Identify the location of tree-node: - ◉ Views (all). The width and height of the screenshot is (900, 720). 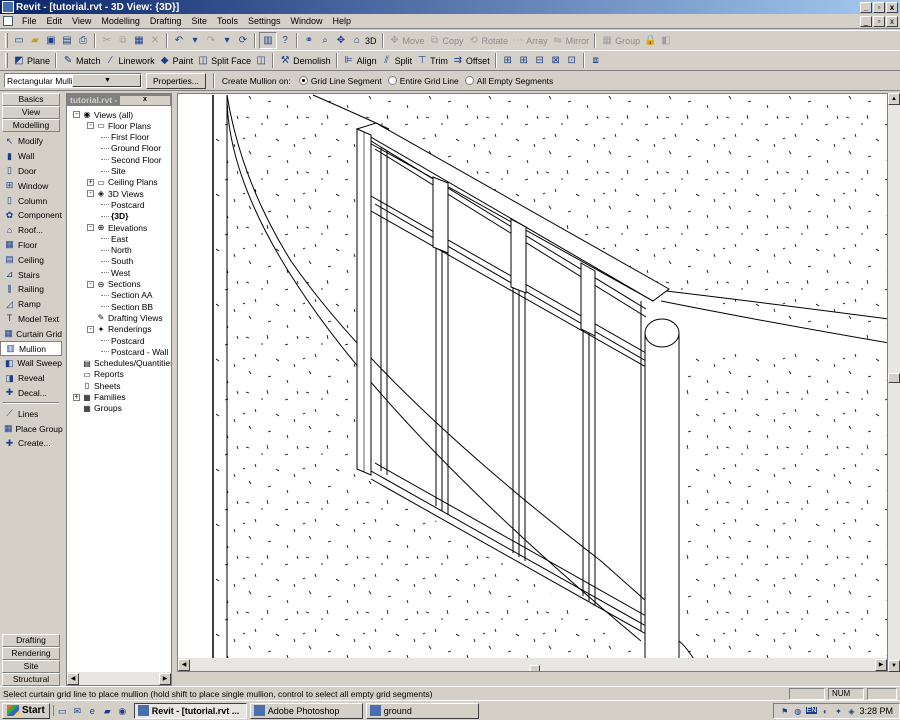
(103, 114).